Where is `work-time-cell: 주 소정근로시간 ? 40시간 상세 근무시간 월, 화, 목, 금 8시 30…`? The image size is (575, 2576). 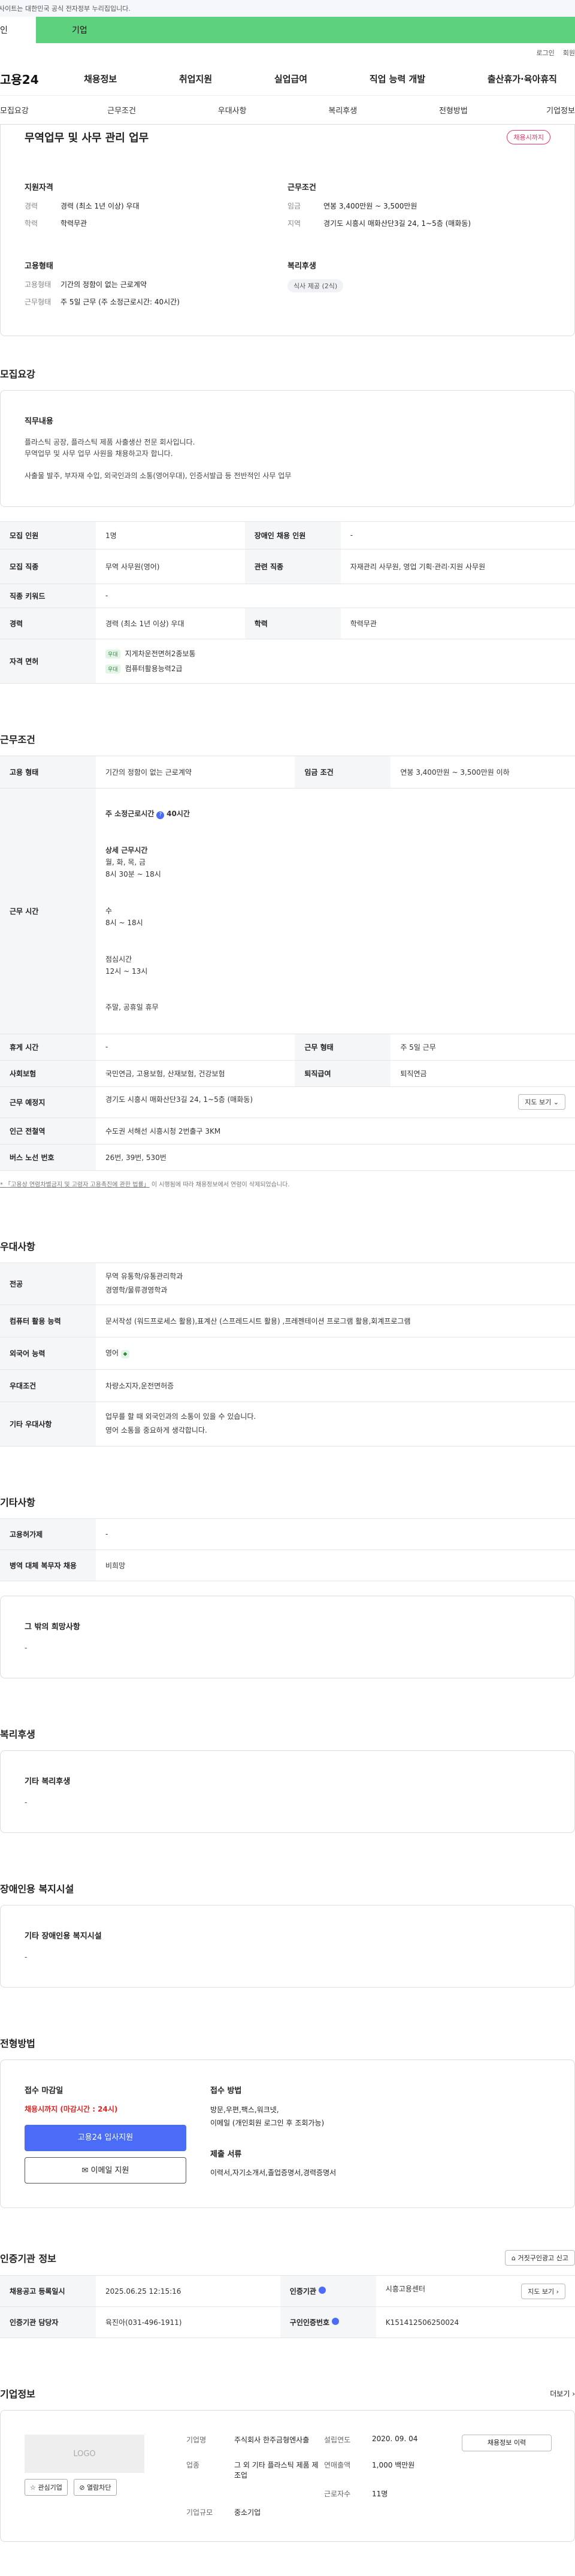 work-time-cell: 주 소정근로시간 ? 40시간 상세 근무시간 월, 화, 목, 금 8시 30… is located at coordinates (335, 911).